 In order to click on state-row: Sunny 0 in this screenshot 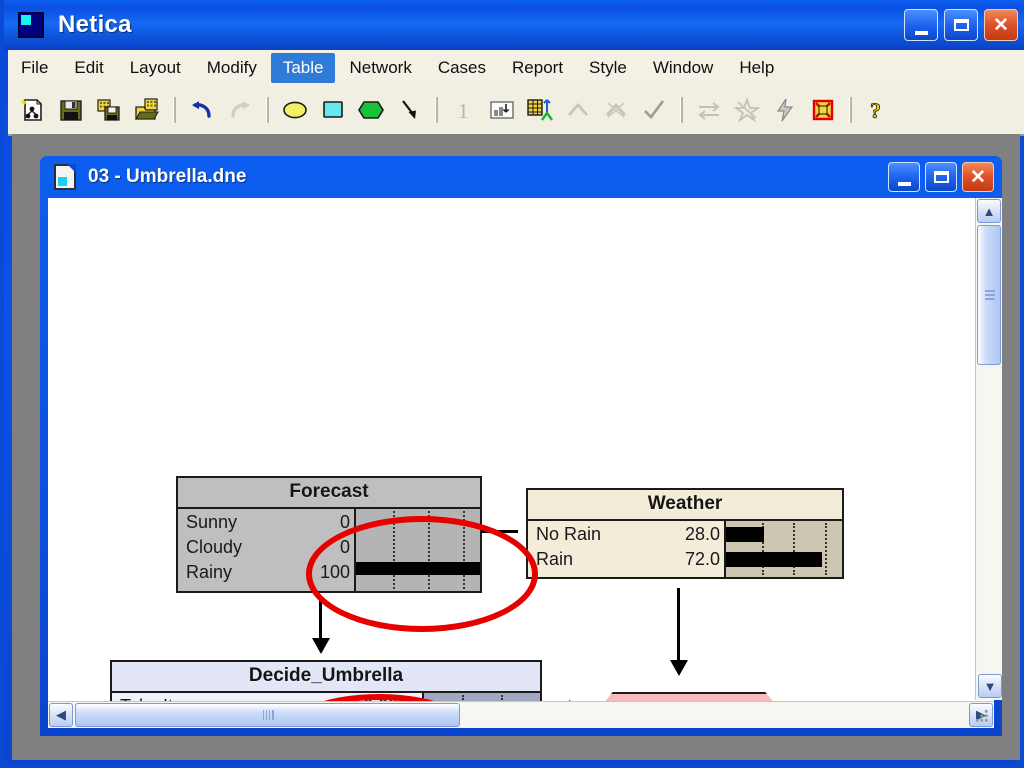, I will do `click(266, 522)`.